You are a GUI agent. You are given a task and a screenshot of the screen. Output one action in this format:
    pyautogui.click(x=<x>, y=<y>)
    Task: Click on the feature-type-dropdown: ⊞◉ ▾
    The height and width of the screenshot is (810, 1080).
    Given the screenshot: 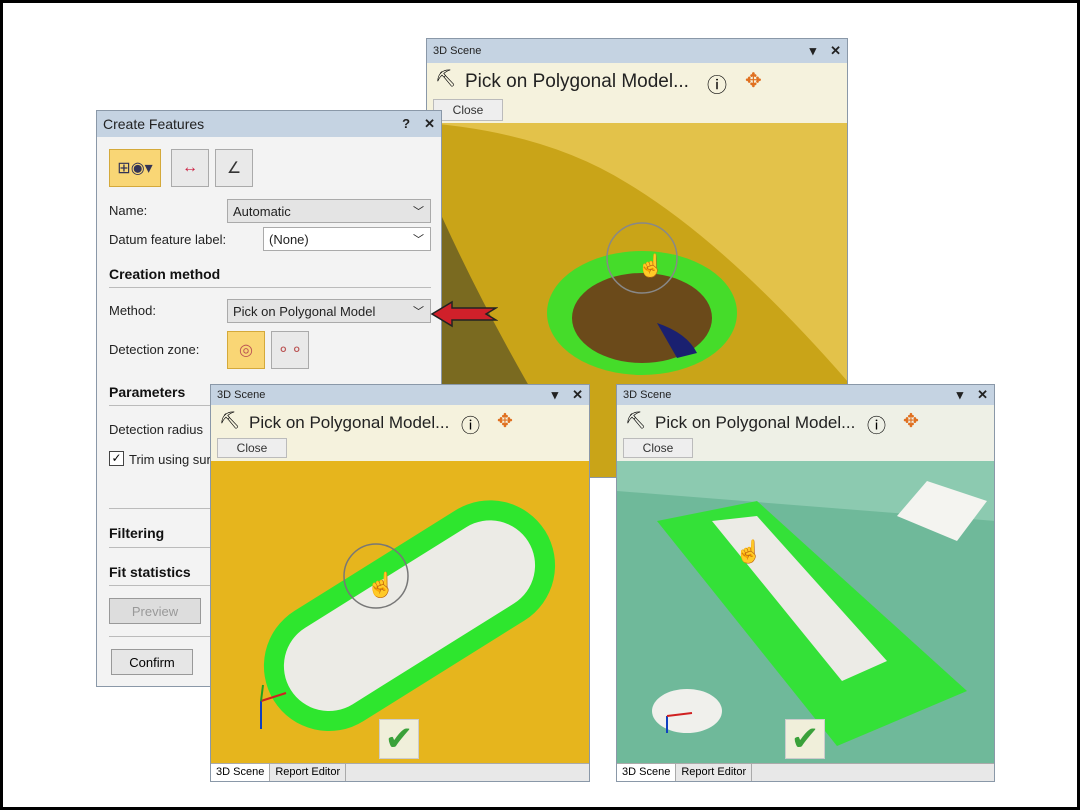 What is the action you would take?
    pyautogui.click(x=135, y=168)
    